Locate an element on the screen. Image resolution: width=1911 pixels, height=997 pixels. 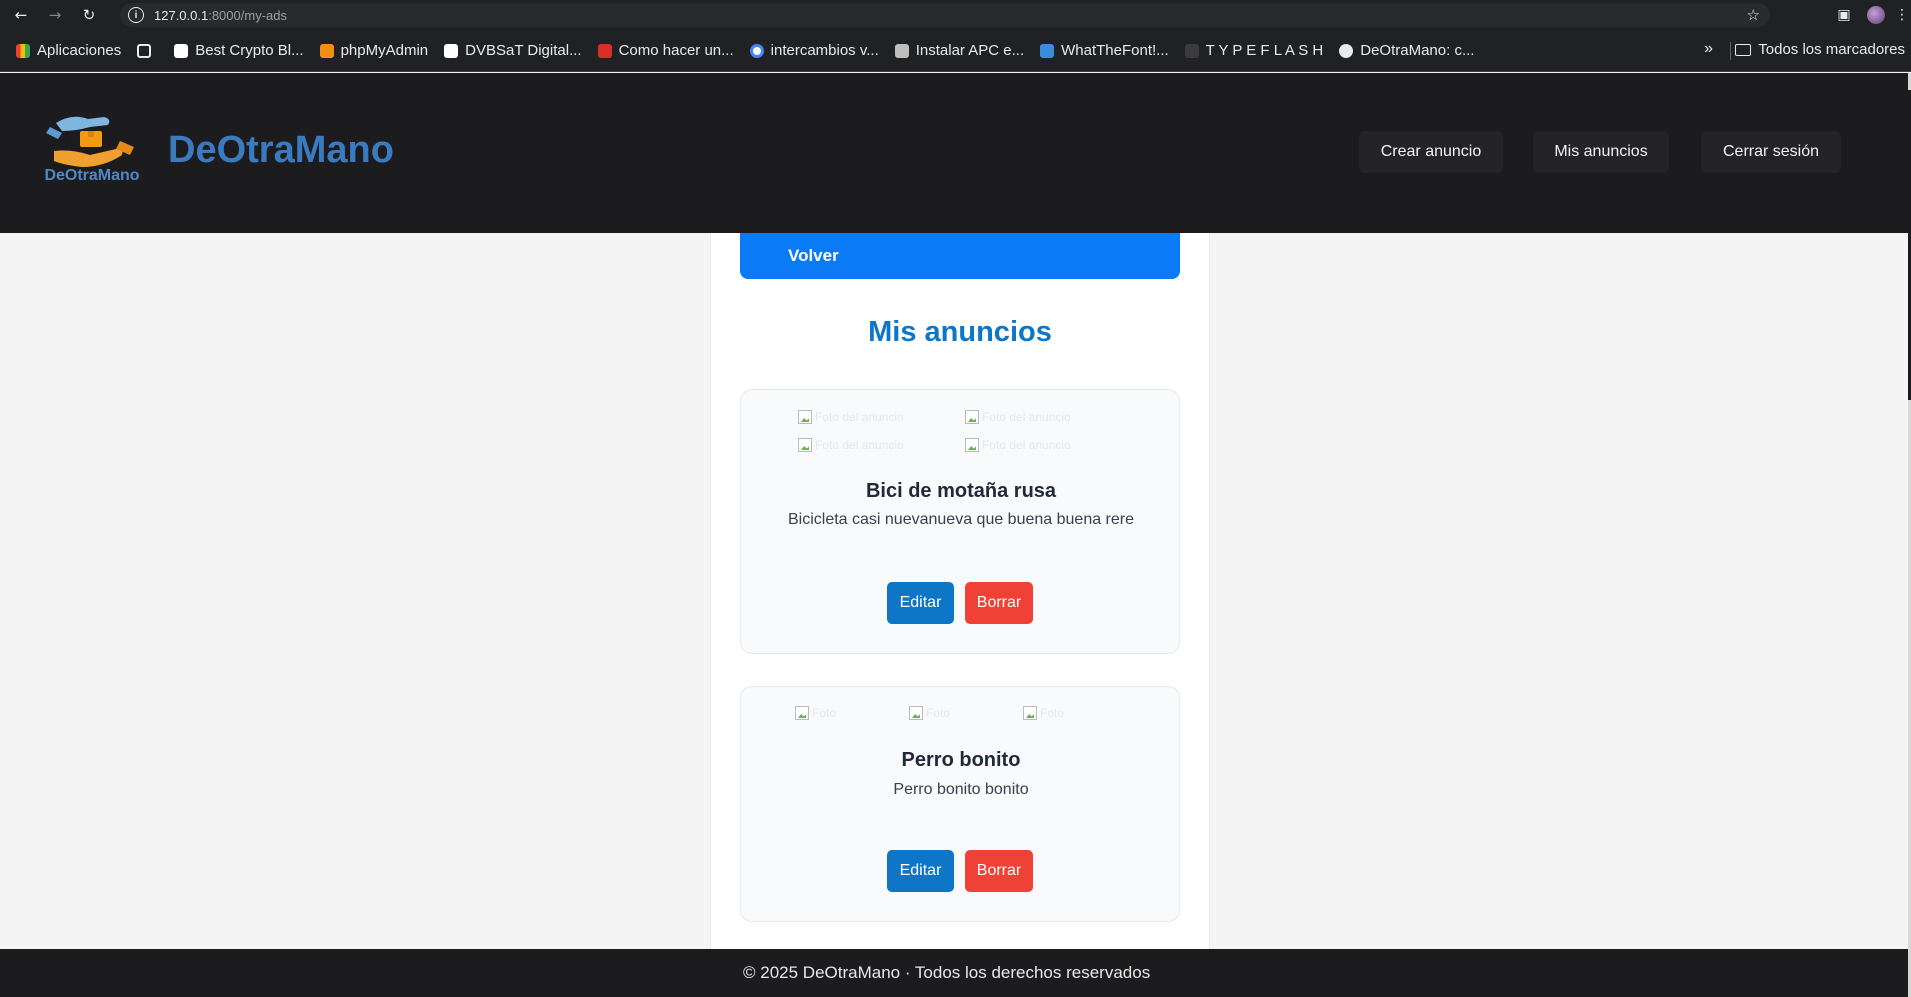
folder-icon is located at coordinates (1743, 49).